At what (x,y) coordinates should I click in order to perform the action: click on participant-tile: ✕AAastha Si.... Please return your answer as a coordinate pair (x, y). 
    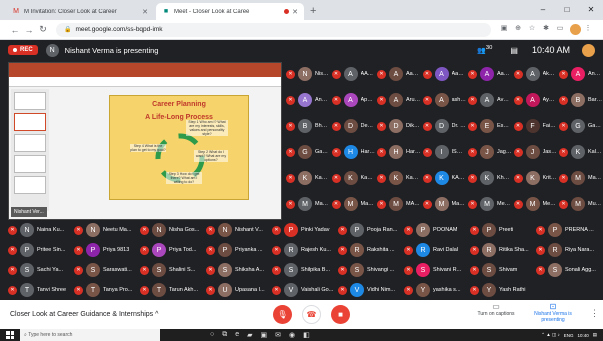
    Looking at the image, I should click on (490, 74).